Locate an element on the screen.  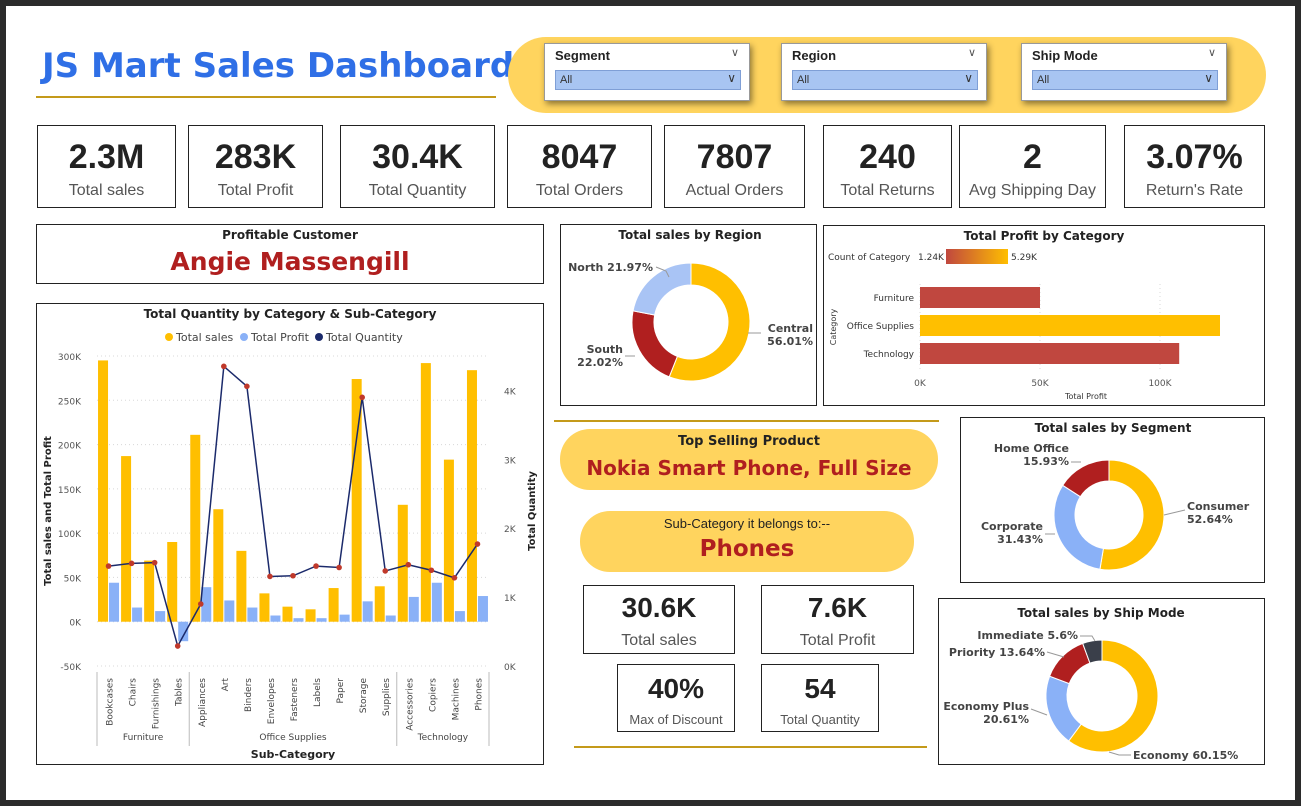
y-axis-label: Category is located at coordinates (833, 326).